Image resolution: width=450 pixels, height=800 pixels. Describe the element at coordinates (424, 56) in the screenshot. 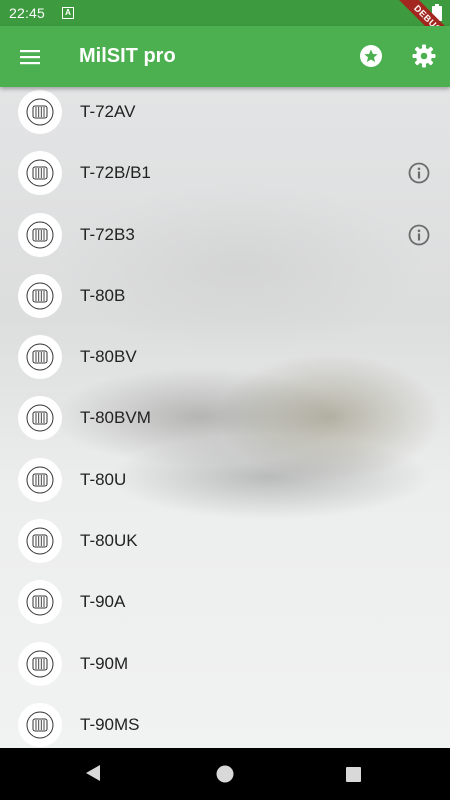

I see `gear-icon` at that location.